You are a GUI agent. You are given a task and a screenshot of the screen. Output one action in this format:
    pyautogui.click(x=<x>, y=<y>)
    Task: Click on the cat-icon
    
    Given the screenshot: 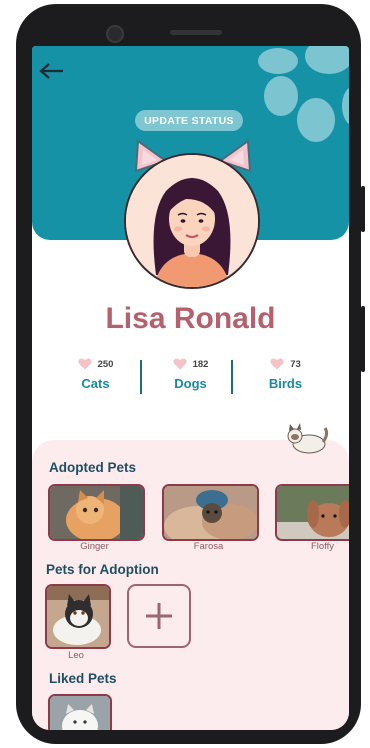 What is the action you would take?
    pyautogui.click(x=308, y=438)
    